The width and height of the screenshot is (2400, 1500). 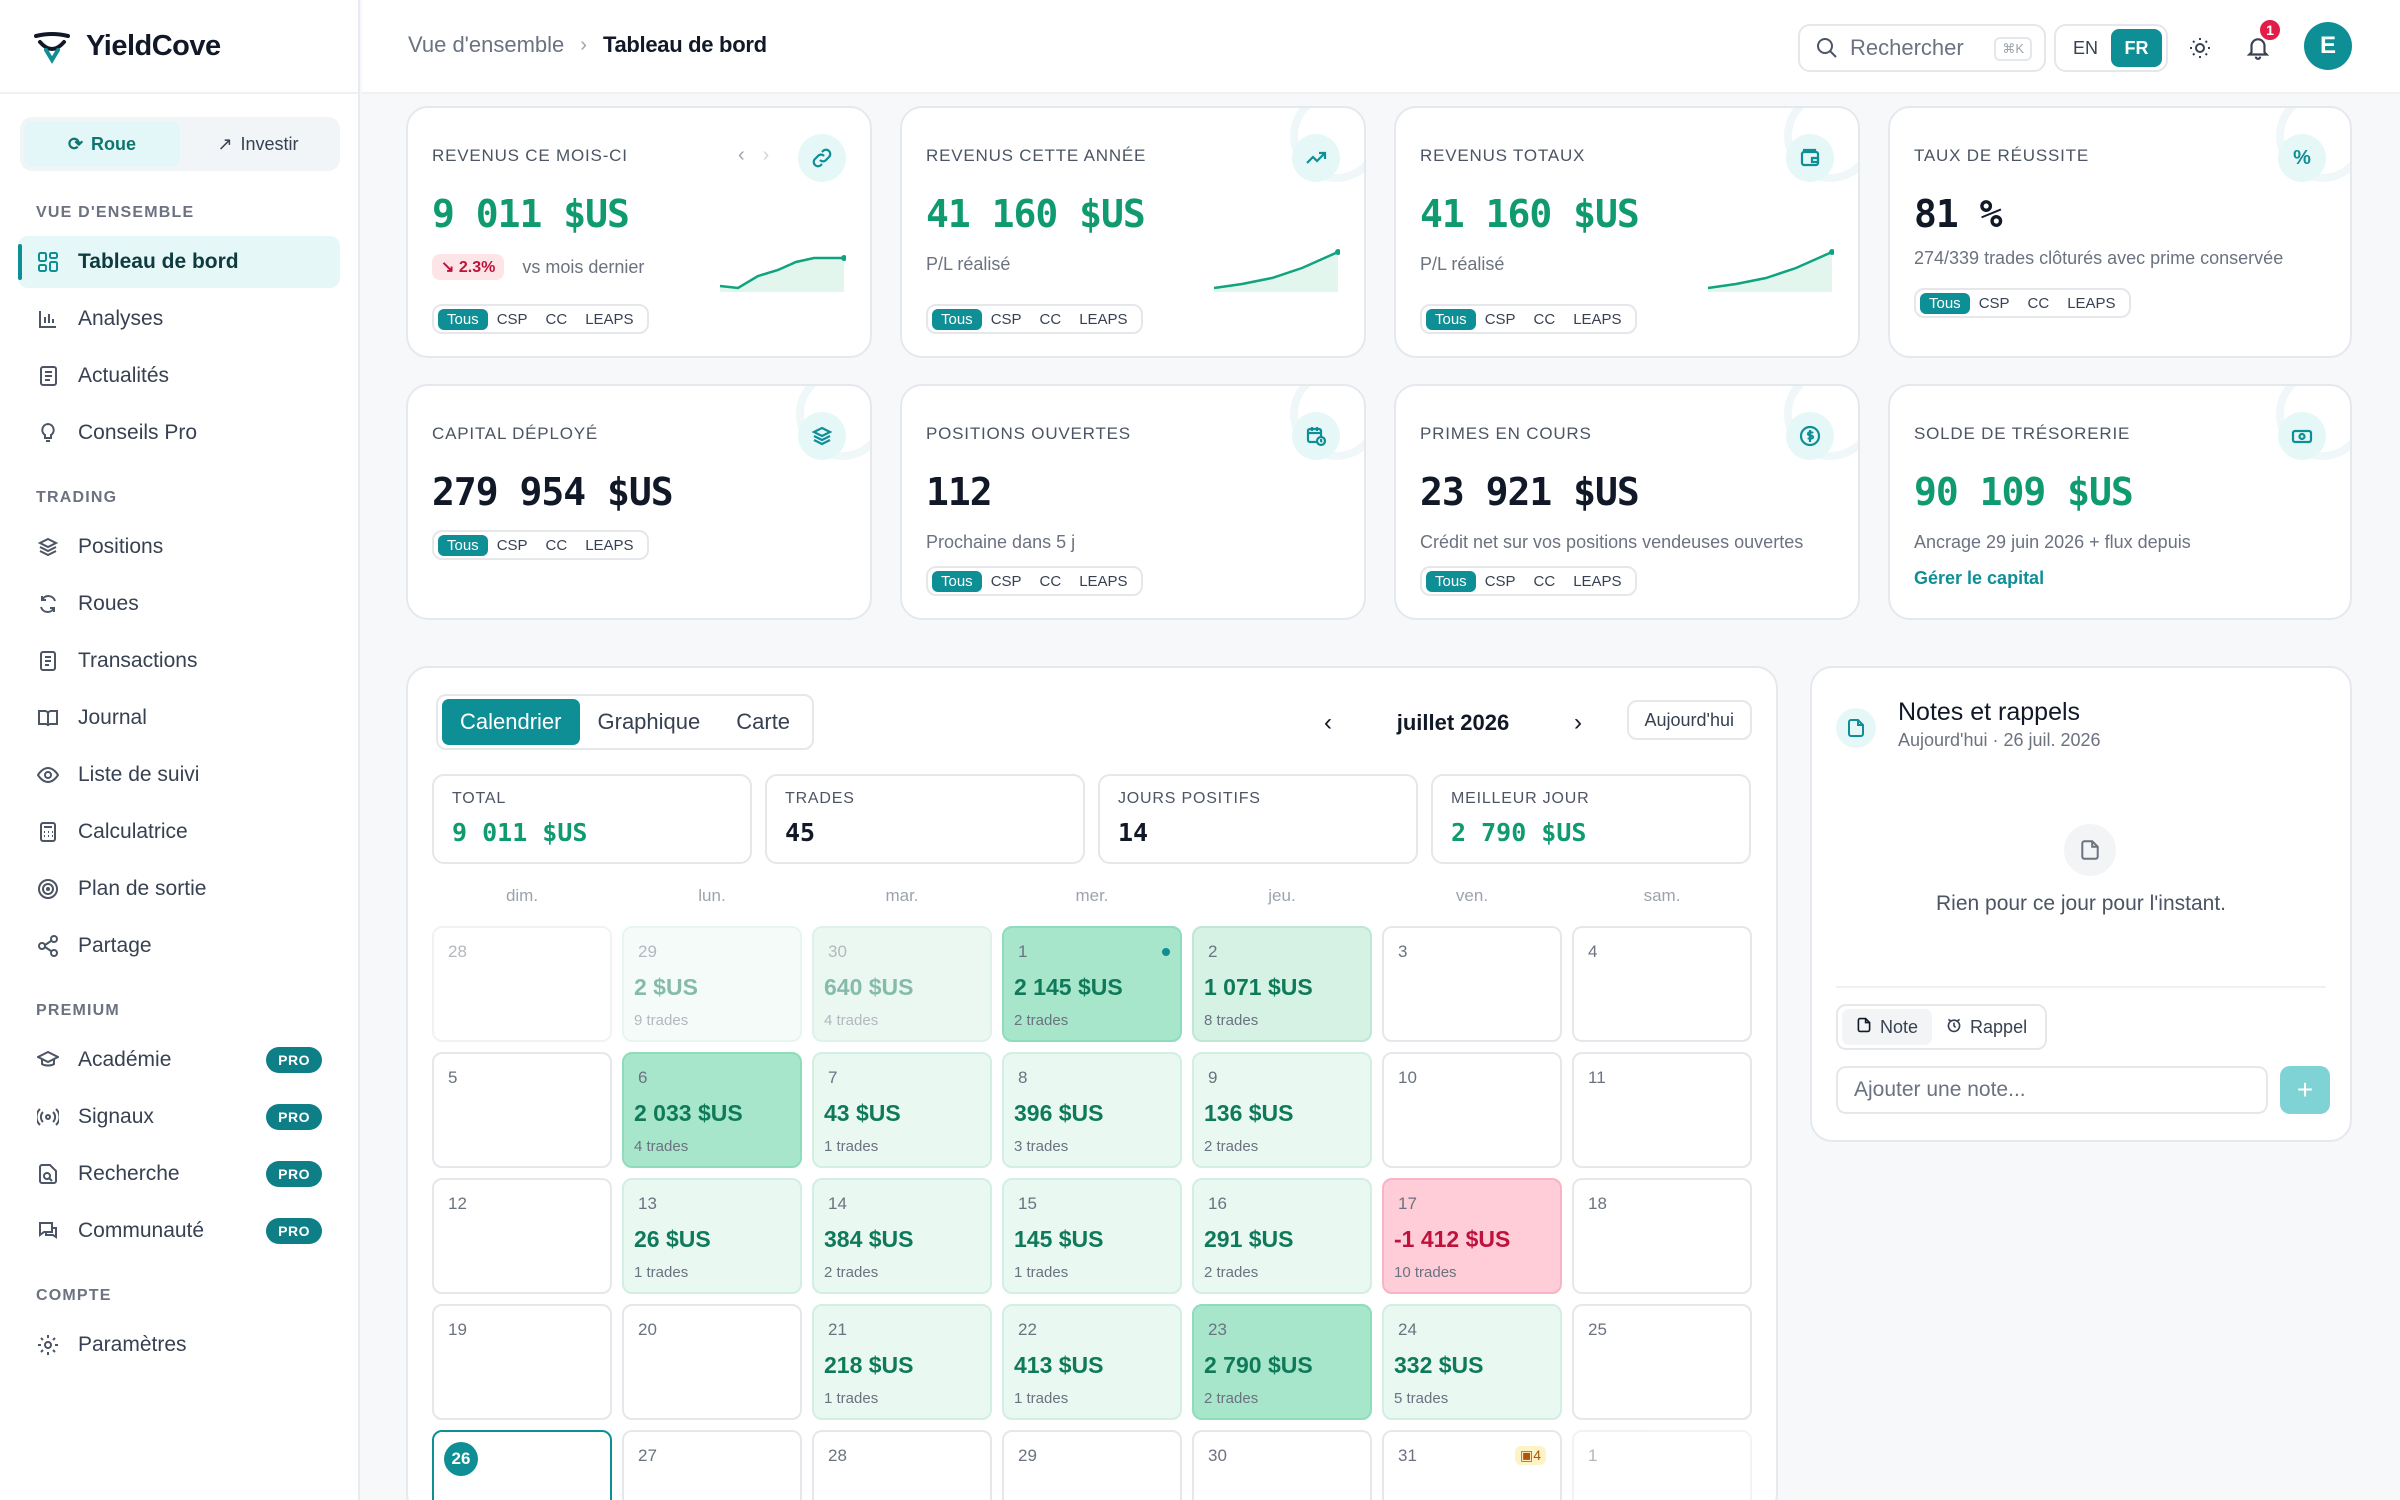 I want to click on language-option-fr: FR, so click(x=2136, y=48).